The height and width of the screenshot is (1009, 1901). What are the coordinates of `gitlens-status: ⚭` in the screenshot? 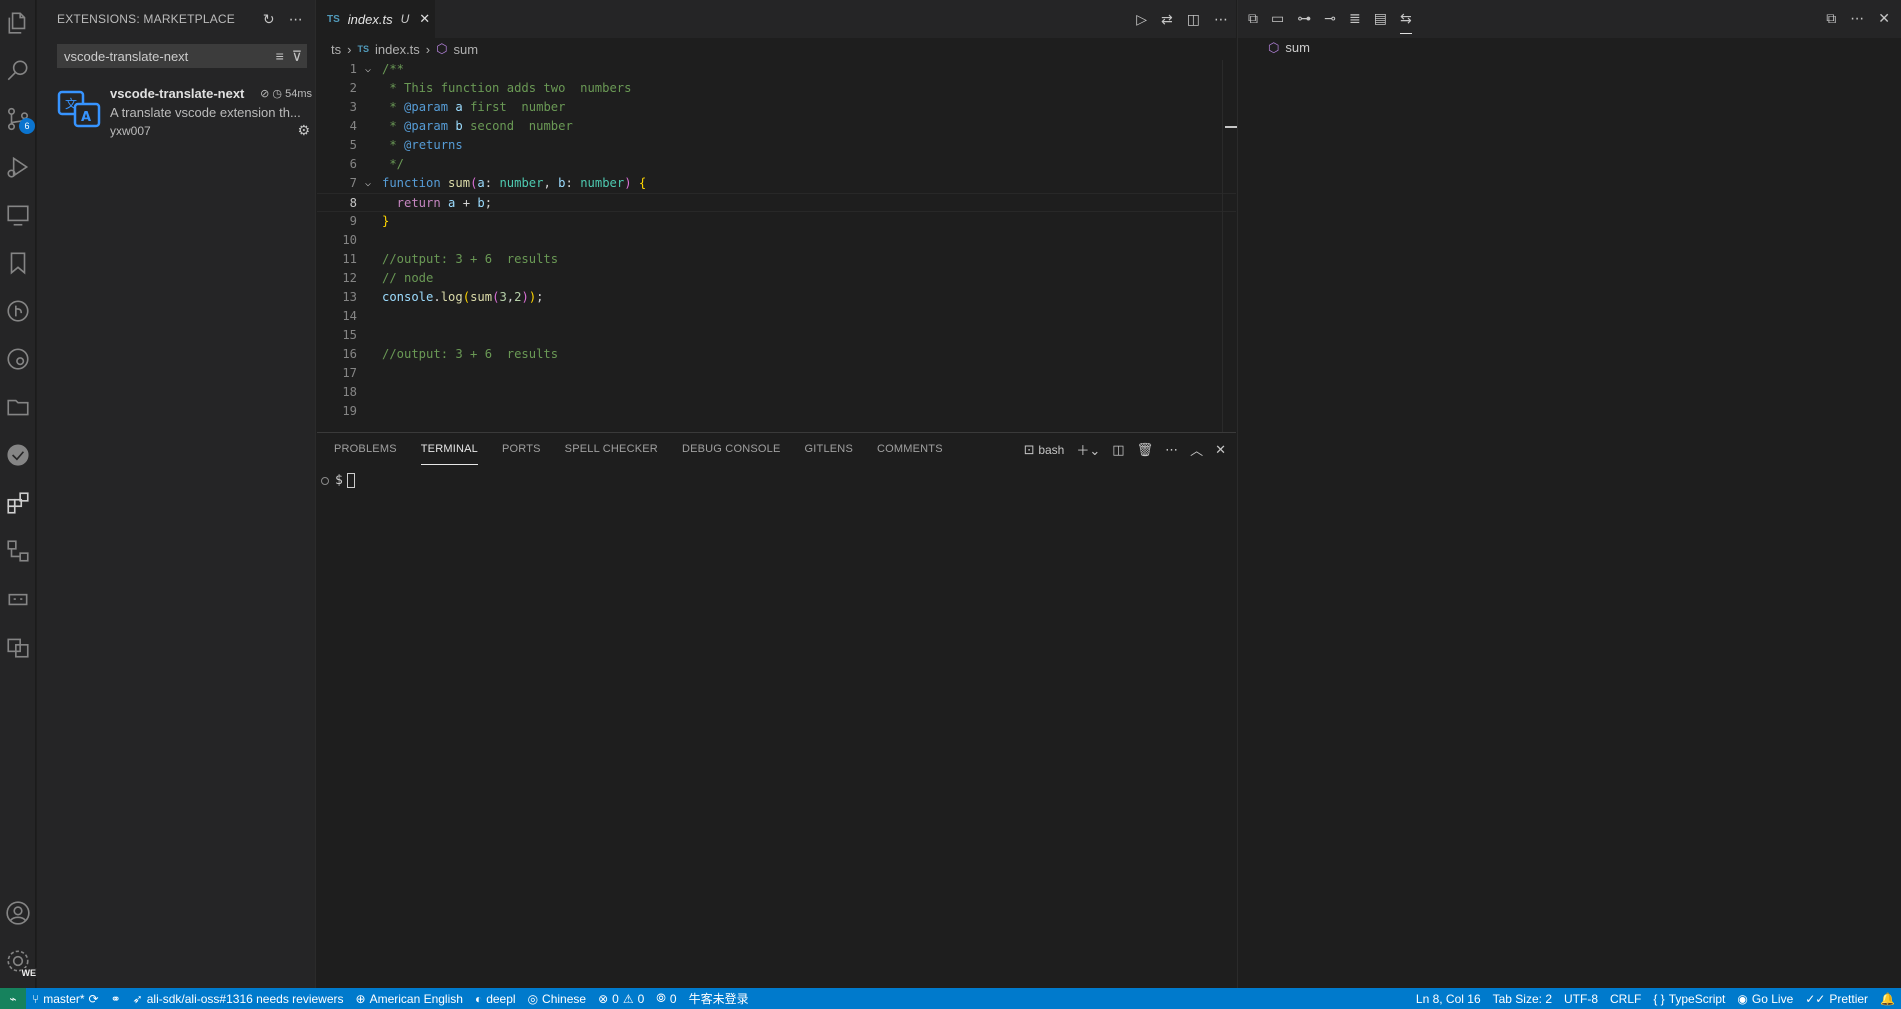 It's located at (116, 999).